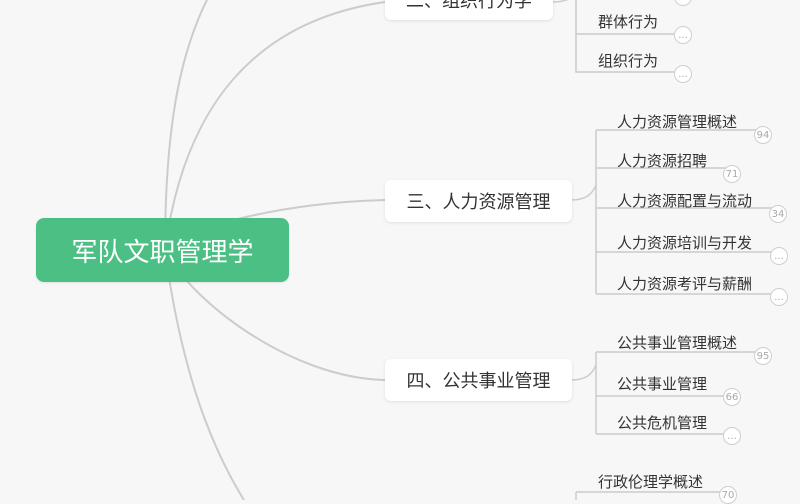 Image resolution: width=800 pixels, height=504 pixels. Describe the element at coordinates (732, 397) in the screenshot. I see `count-badge: 66` at that location.